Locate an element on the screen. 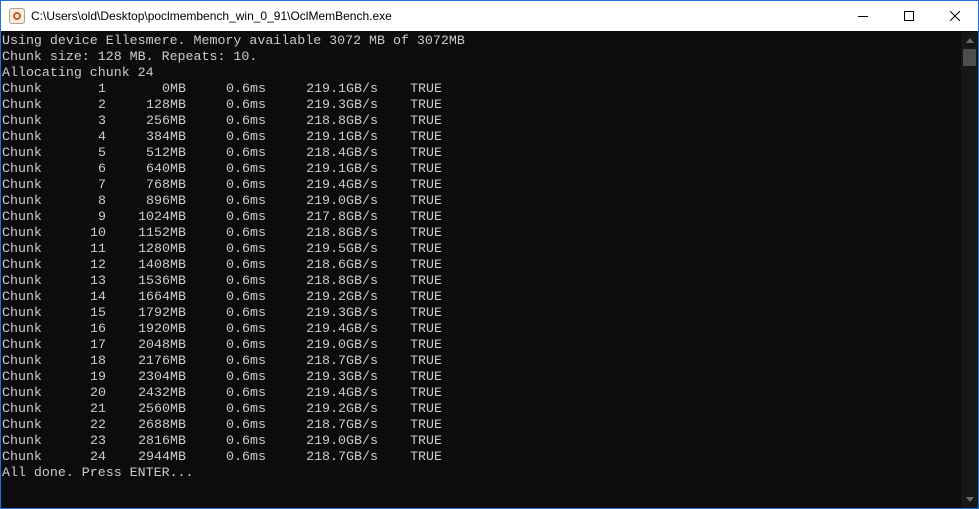  result-row: Chunk 6 640MB 0.6ms 219.1GB/s TRUE is located at coordinates (233, 169).